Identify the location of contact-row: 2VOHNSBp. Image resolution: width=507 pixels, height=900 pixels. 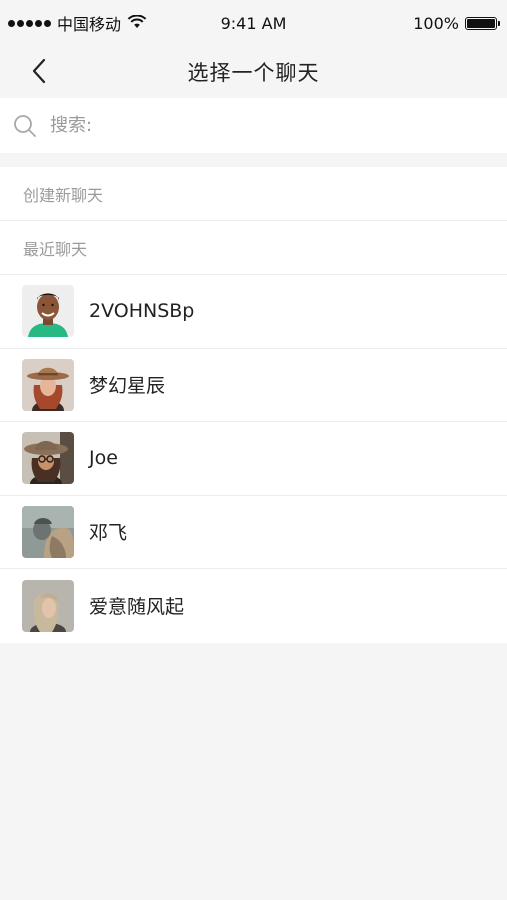
(253, 312).